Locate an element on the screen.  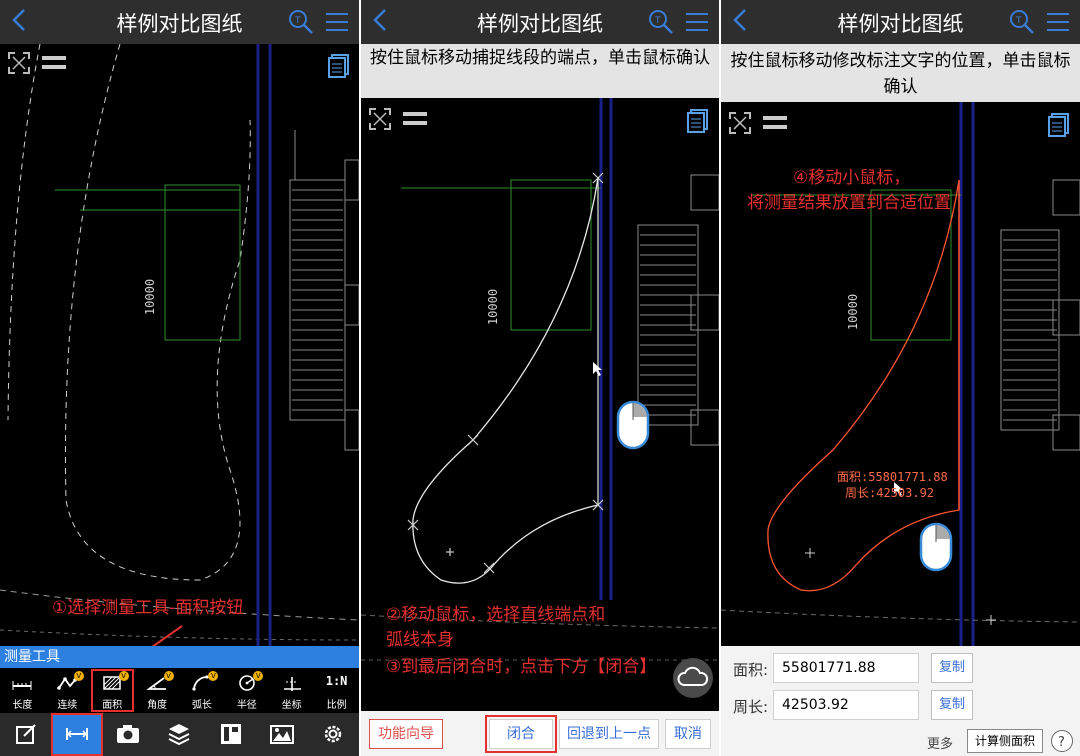
annotate-button is located at coordinates (25, 734).